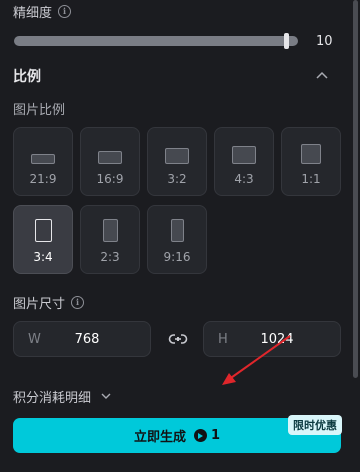  Describe the element at coordinates (39, 304) in the screenshot. I see `image-size-label: 图片尺寸` at that location.